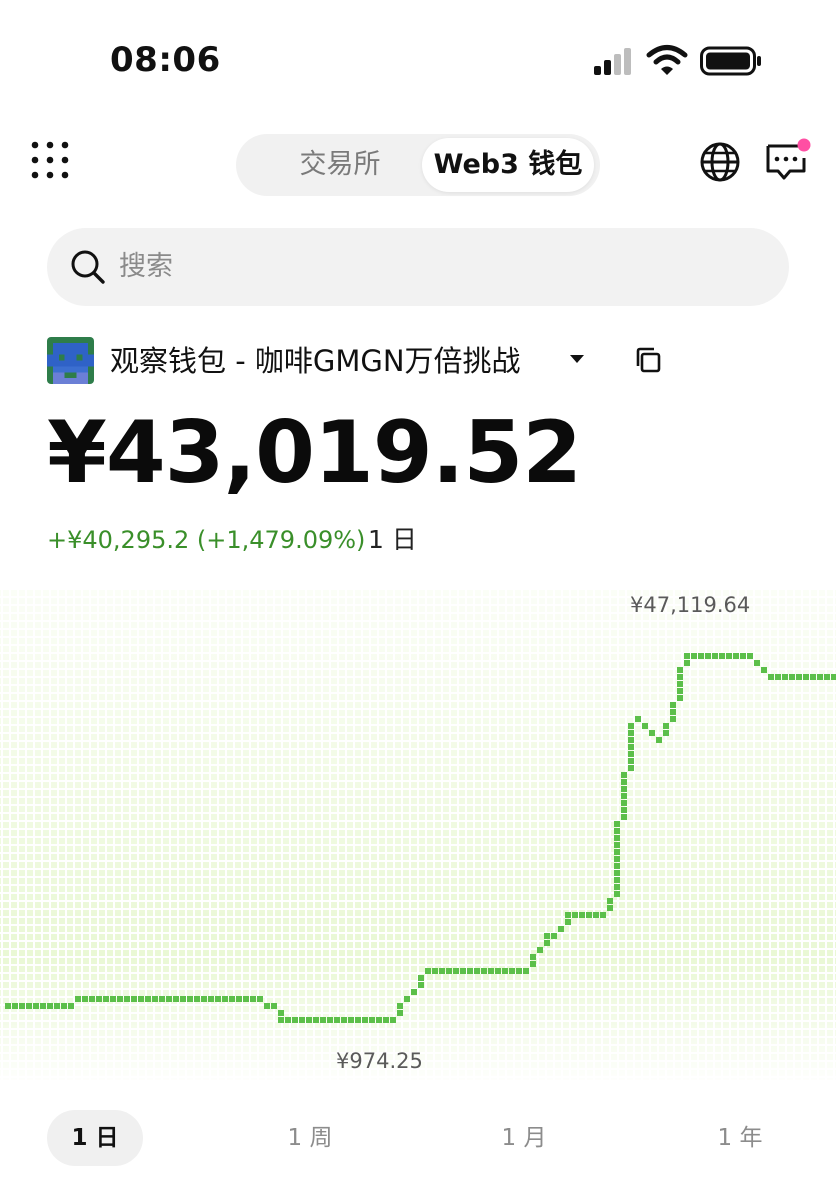 This screenshot has height=1200, width=836. Describe the element at coordinates (95, 1138) in the screenshot. I see `range-tab-1d: 1 日` at that location.